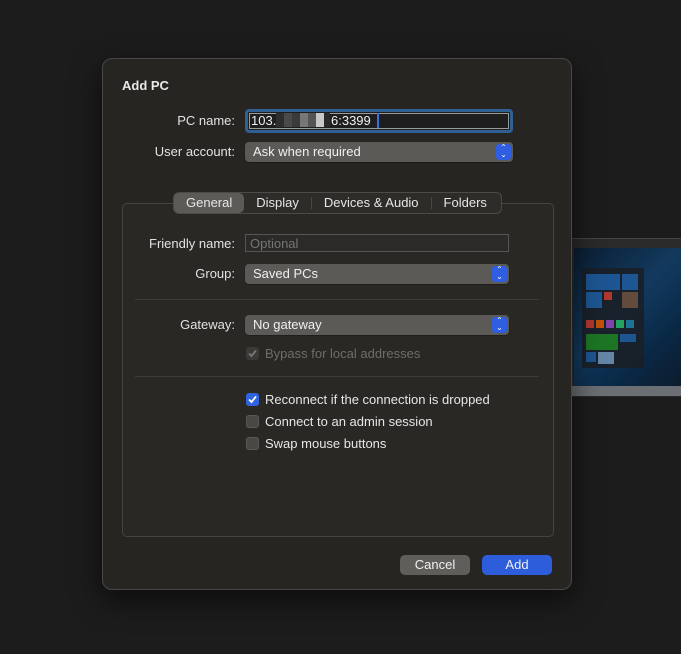  Describe the element at coordinates (517, 565) in the screenshot. I see `add-button: Add` at that location.